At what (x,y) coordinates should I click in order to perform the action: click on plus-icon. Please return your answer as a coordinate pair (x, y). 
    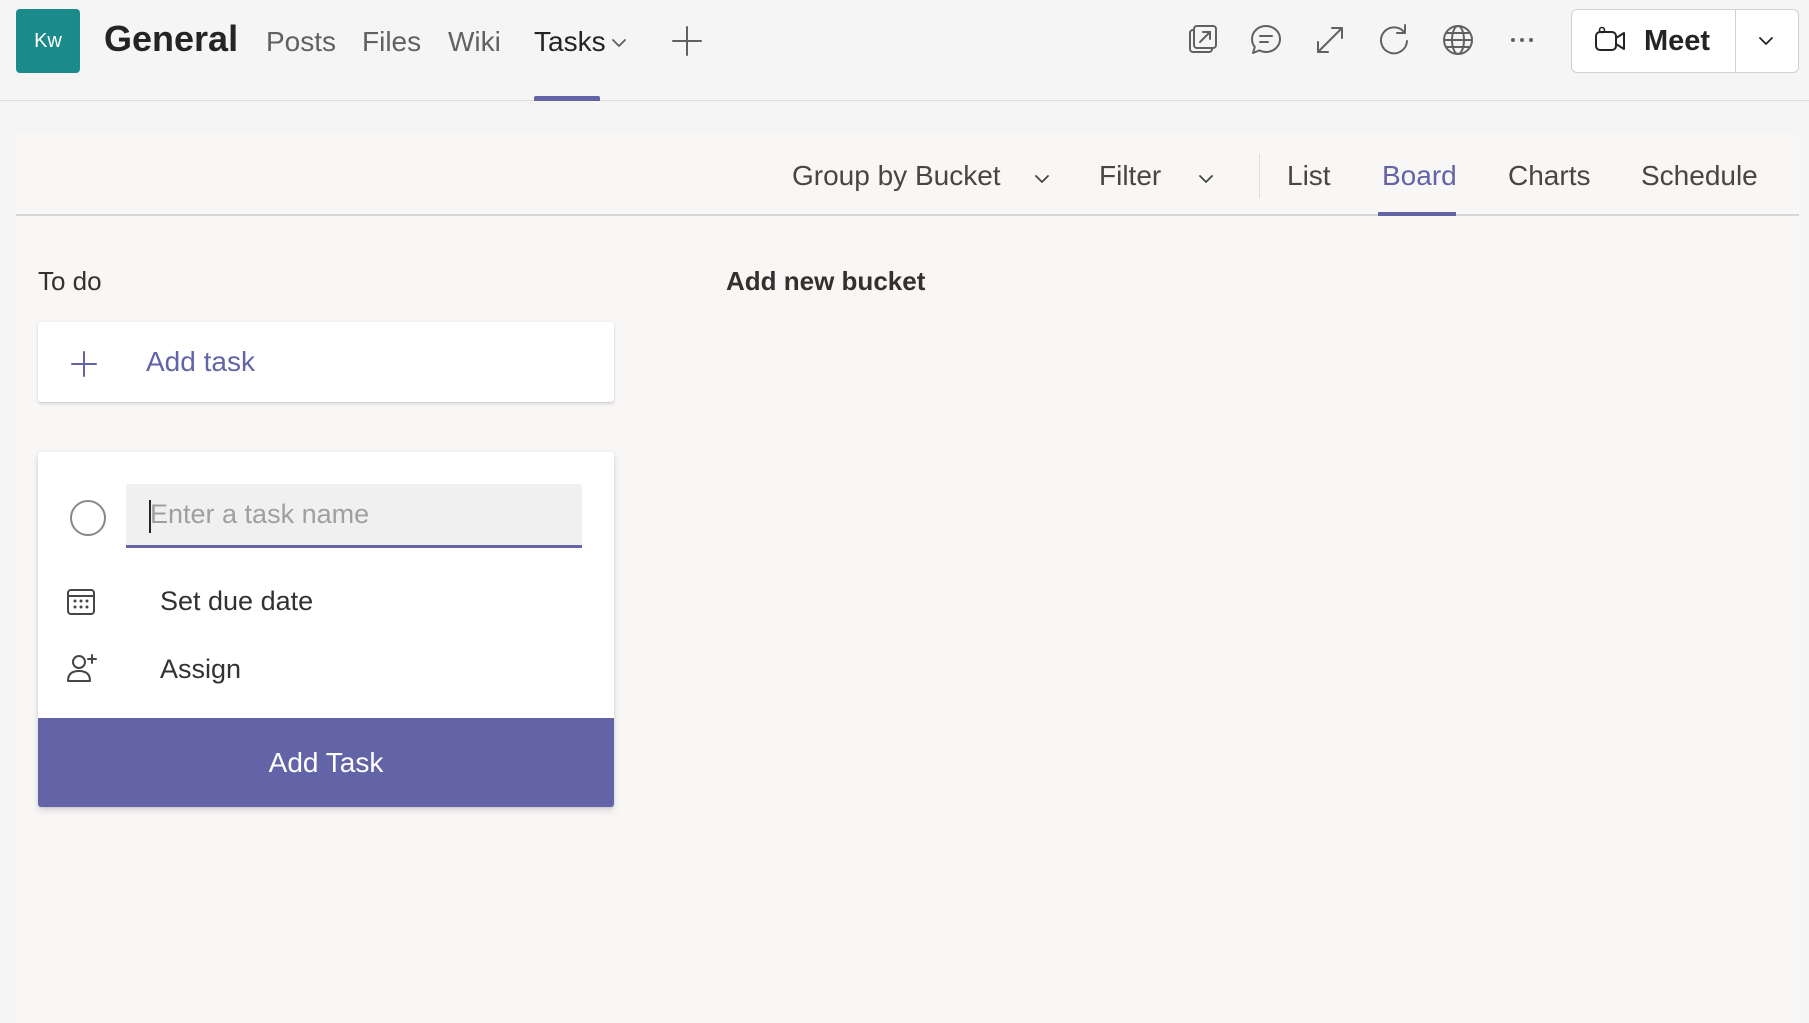
    Looking at the image, I should click on (84, 364).